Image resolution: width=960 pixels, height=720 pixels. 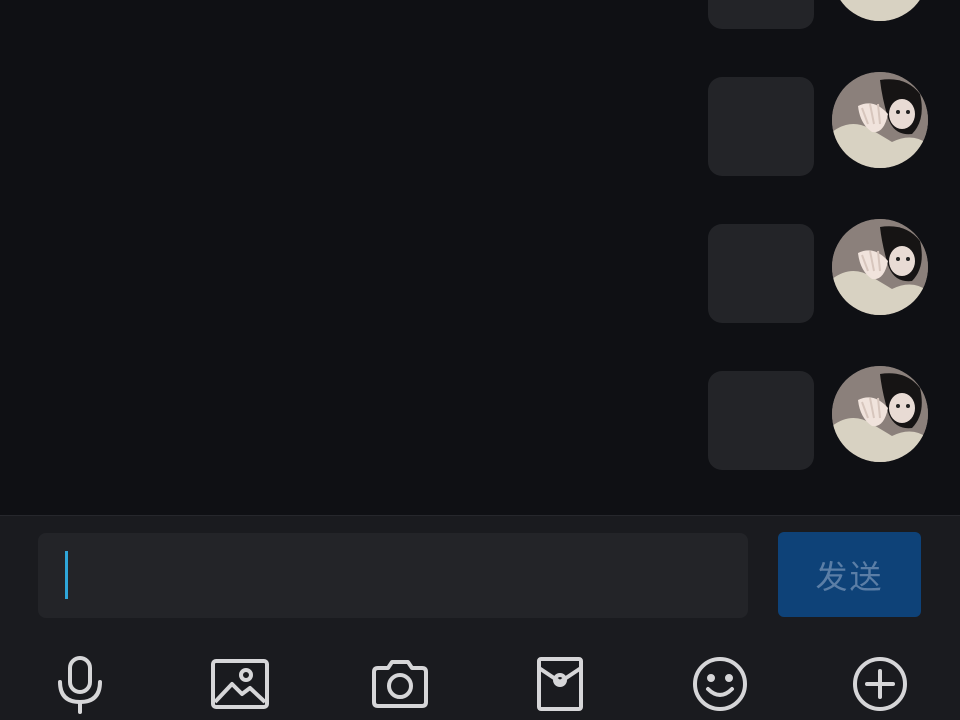 I want to click on emoji-icon, so click(x=720, y=684).